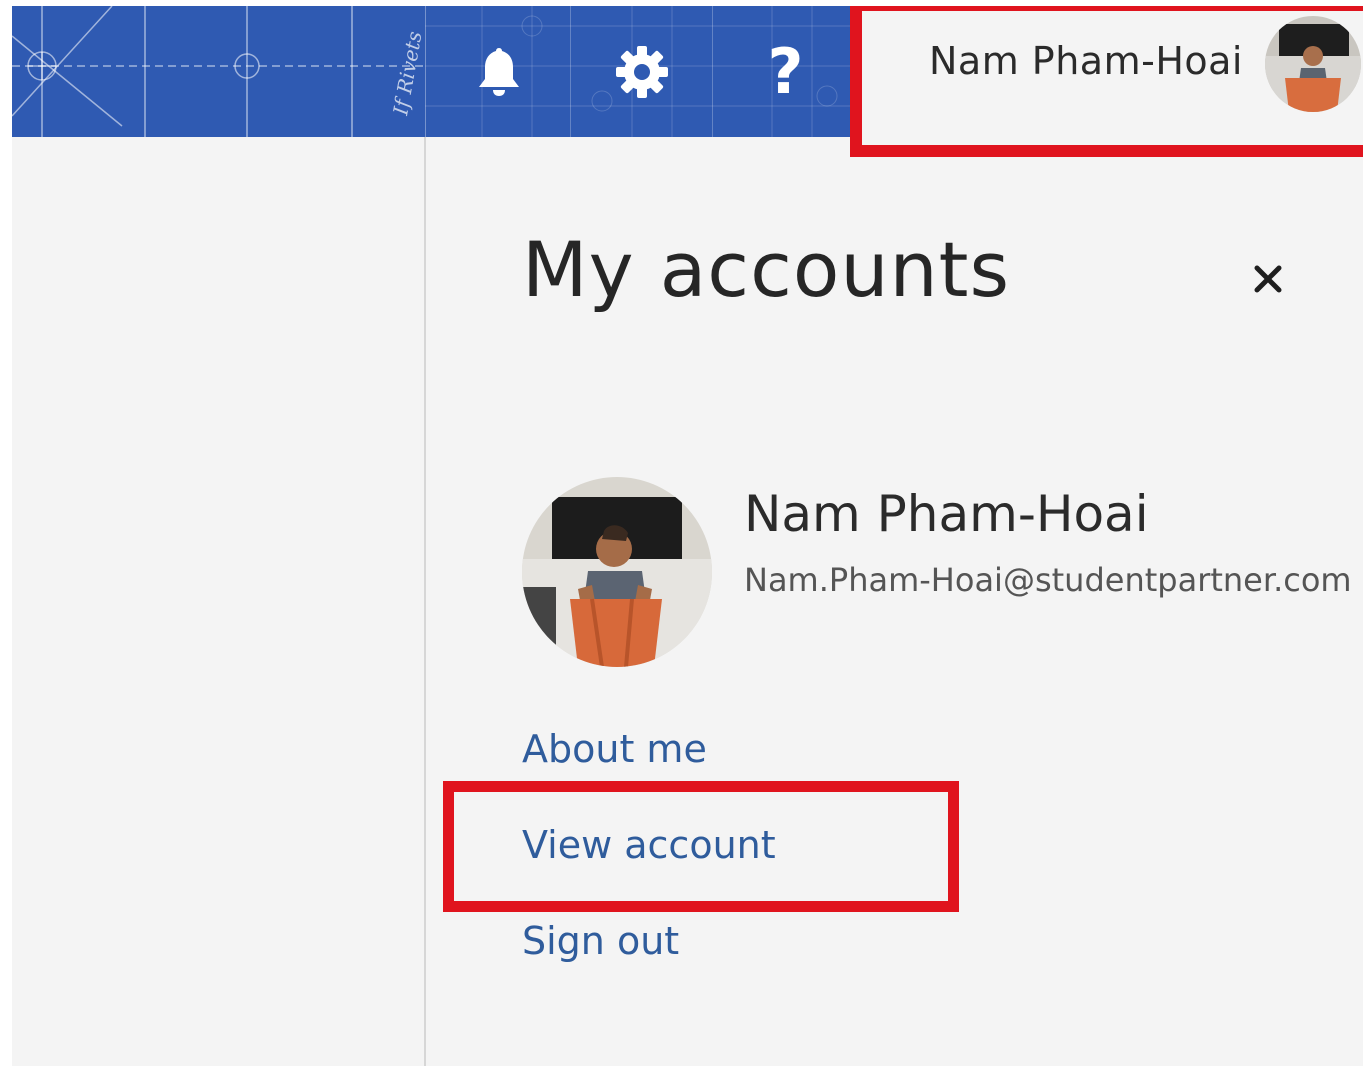 The width and height of the screenshot is (1363, 1066). I want to click on svg-text: If Rivets, so click(407, 73).